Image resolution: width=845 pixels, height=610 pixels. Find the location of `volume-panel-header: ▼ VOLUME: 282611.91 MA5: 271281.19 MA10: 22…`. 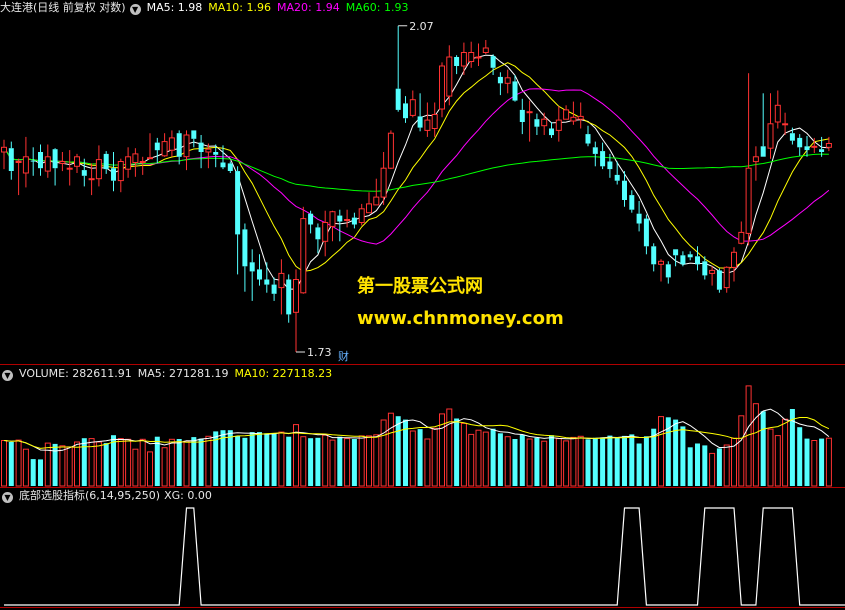

volume-panel-header: ▼ VOLUME: 282611.91 MA5: 271281.19 MA10: 22… is located at coordinates (169, 374).